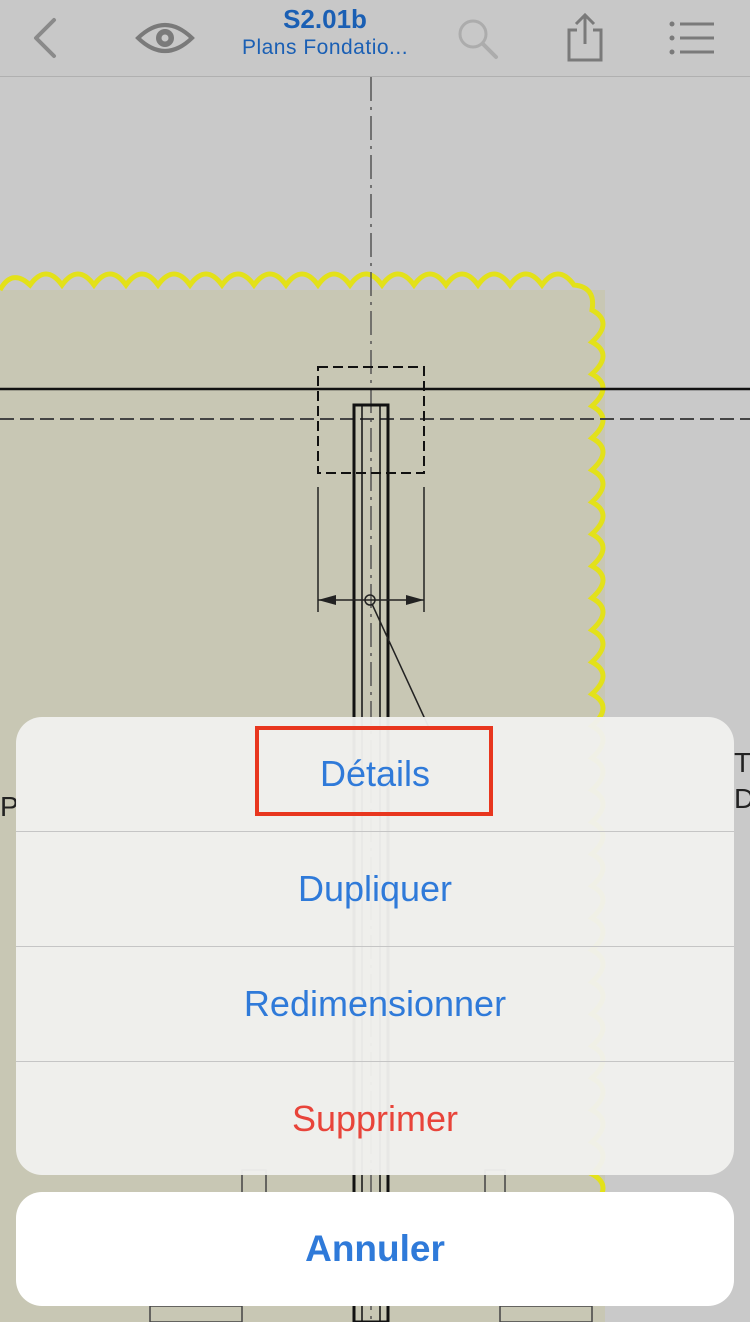 This screenshot has width=750, height=1322. What do you see at coordinates (375, 774) in the screenshot?
I see `details-action: Détails` at bounding box center [375, 774].